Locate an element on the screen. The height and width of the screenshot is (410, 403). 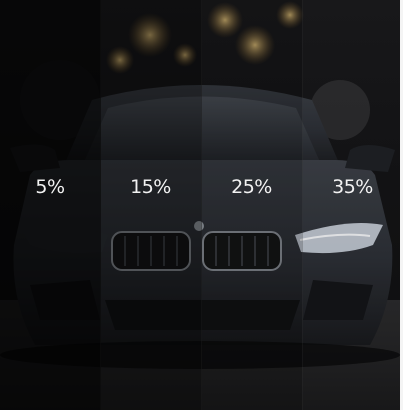
tint-label: 15% is located at coordinates (150, 187).